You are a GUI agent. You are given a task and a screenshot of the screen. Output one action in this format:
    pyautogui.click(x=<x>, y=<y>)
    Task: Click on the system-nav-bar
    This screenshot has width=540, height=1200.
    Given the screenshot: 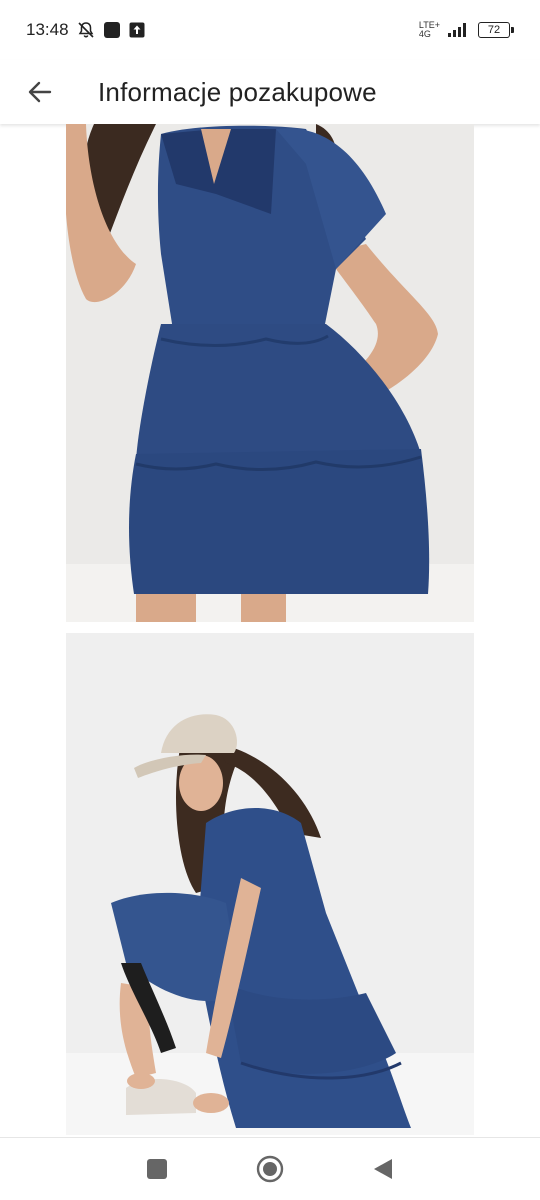 What is the action you would take?
    pyautogui.click(x=270, y=1168)
    